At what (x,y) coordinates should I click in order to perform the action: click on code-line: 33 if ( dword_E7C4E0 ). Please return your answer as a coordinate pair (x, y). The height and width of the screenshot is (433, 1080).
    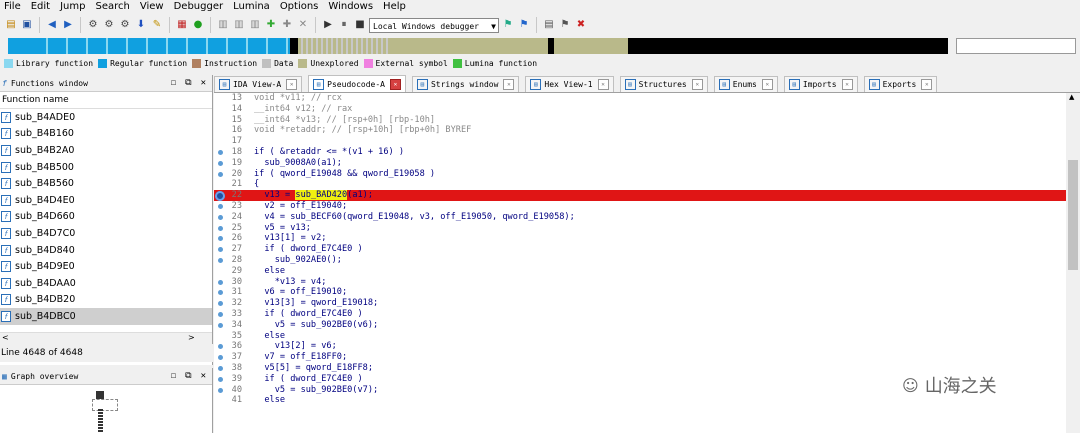
    Looking at the image, I should click on (640, 314).